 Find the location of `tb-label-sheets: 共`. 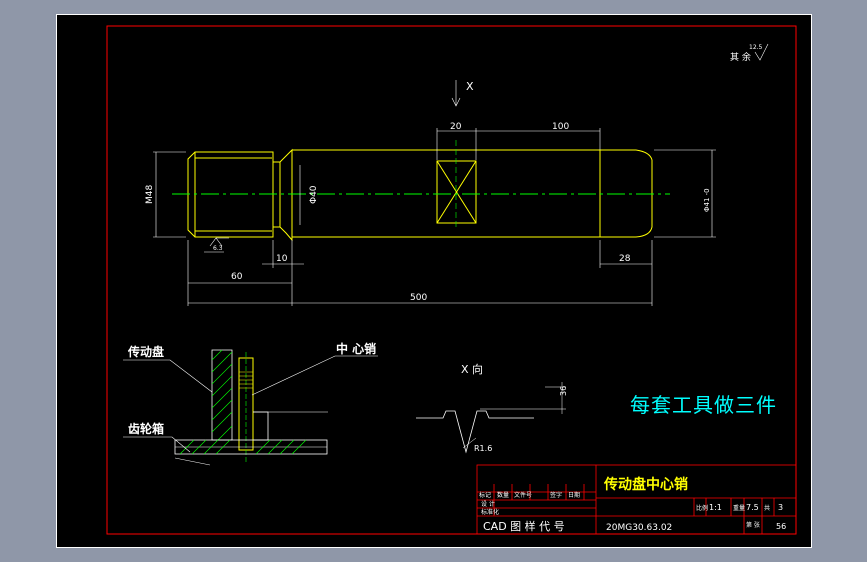

tb-label-sheets: 共 is located at coordinates (767, 508).